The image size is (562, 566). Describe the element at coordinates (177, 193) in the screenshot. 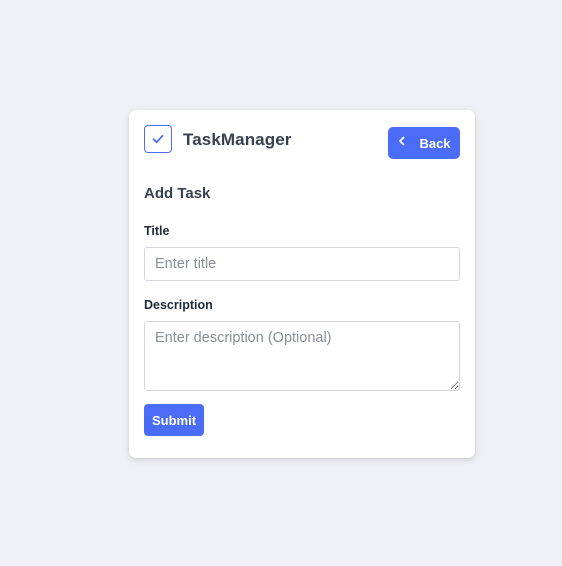

I see `form-heading: Add Task` at that location.